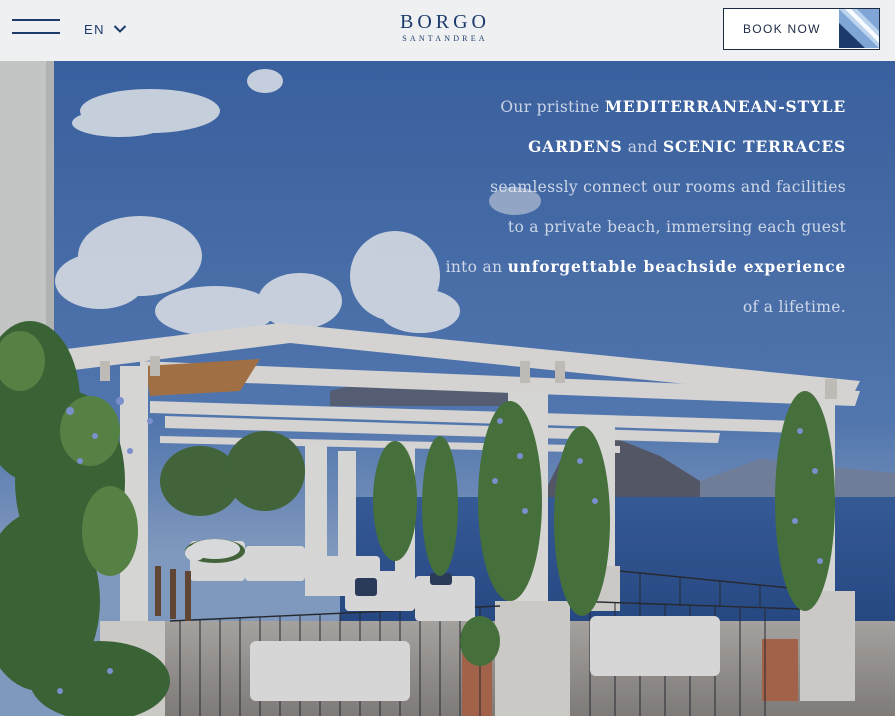 This screenshot has width=895, height=716. What do you see at coordinates (445, 38) in the screenshot?
I see `logo-subtitle: SANTANDREA` at bounding box center [445, 38].